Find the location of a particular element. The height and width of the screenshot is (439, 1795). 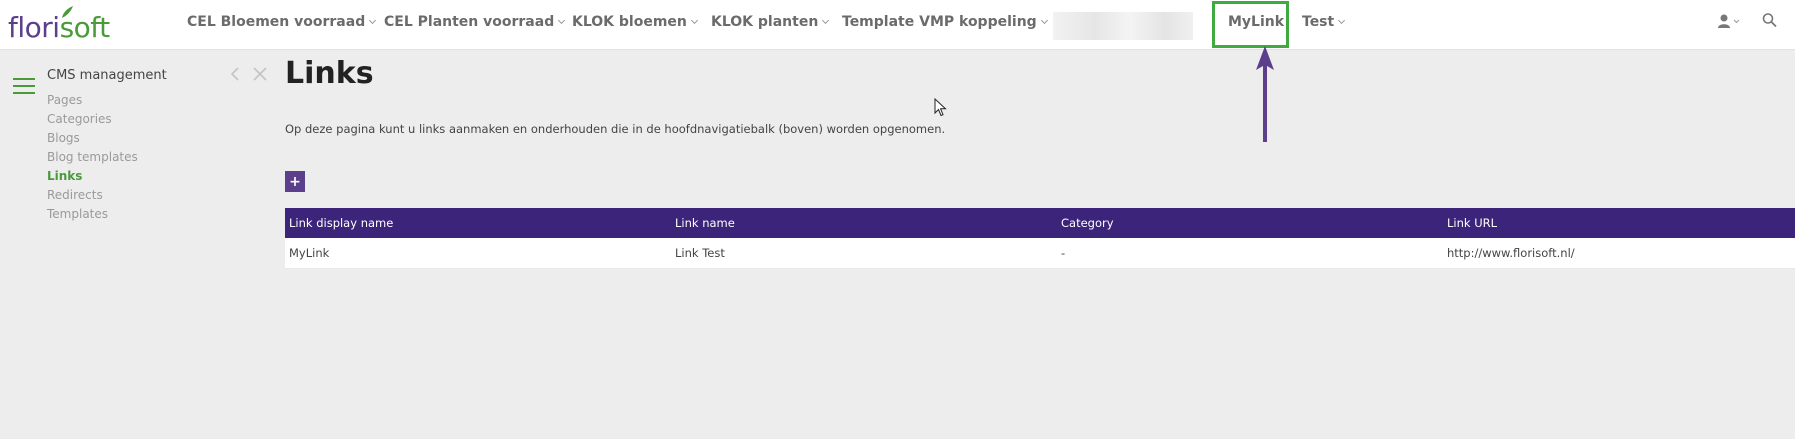

nav-label: KLOK bloemen is located at coordinates (629, 22).